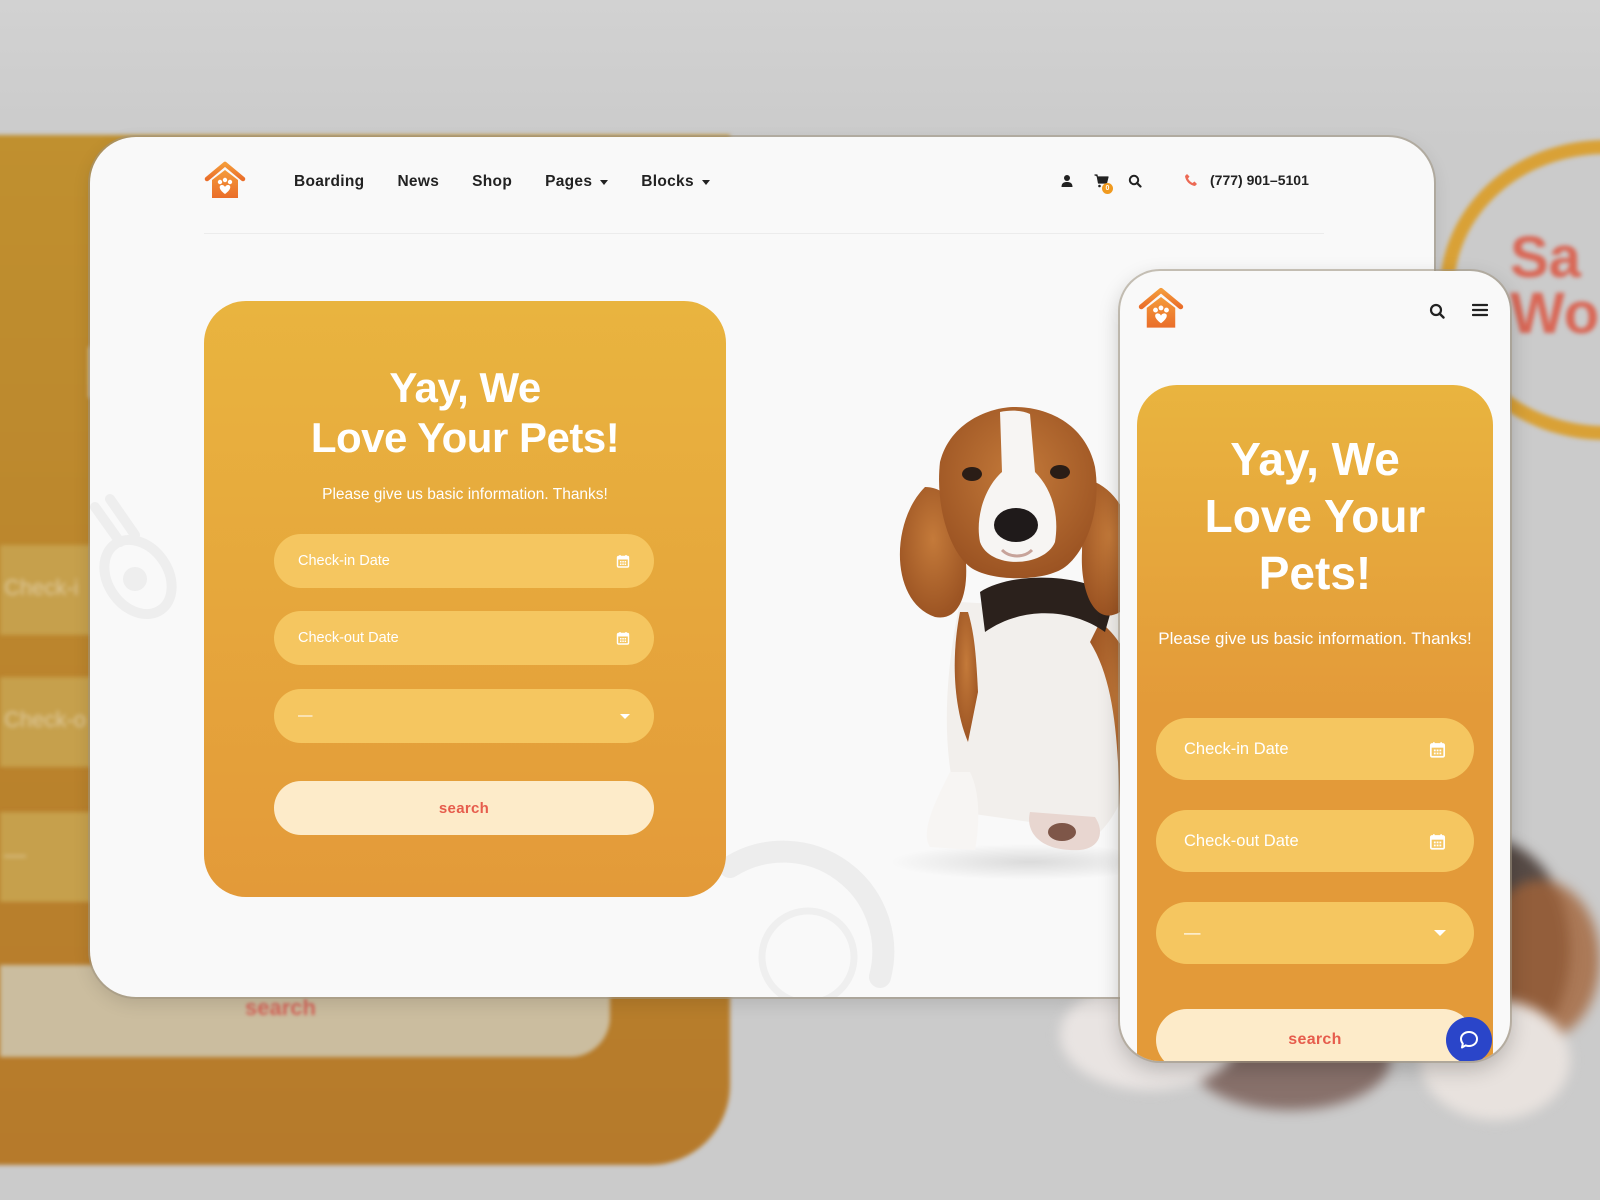  I want to click on mobile-hero-title-line3: Pets!, so click(1315, 573).